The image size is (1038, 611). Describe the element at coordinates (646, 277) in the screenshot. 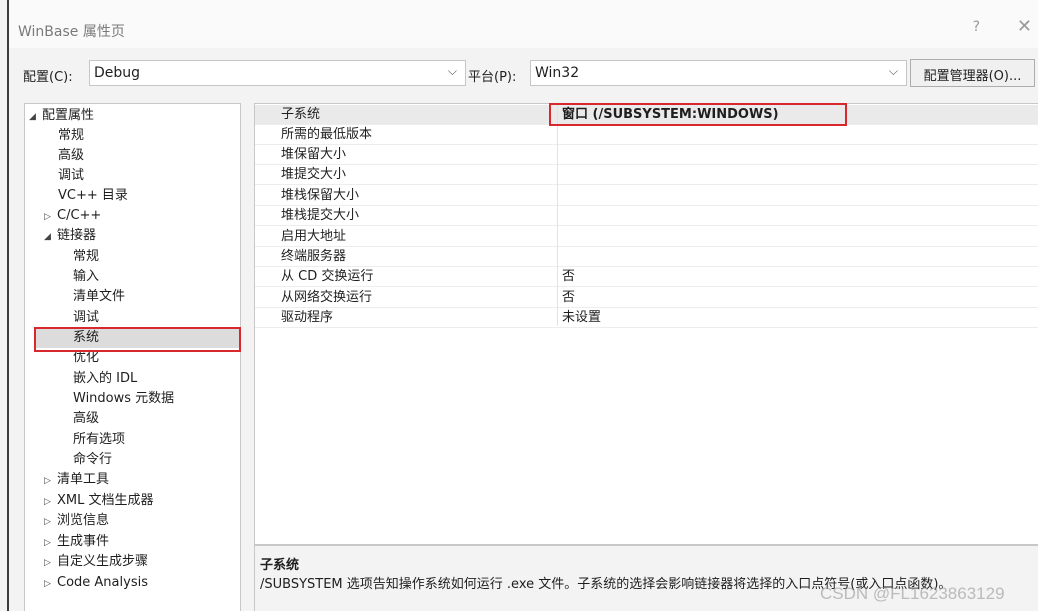

I see `property-row: 从 CD 交换运行 否` at that location.